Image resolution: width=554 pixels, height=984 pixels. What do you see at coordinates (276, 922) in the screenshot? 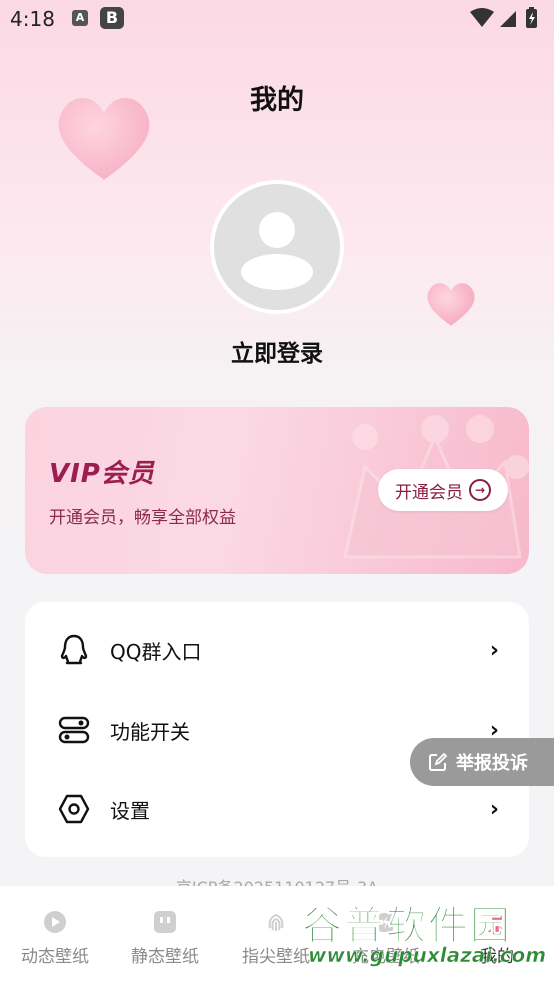
I see `fingerprint-icon` at bounding box center [276, 922].